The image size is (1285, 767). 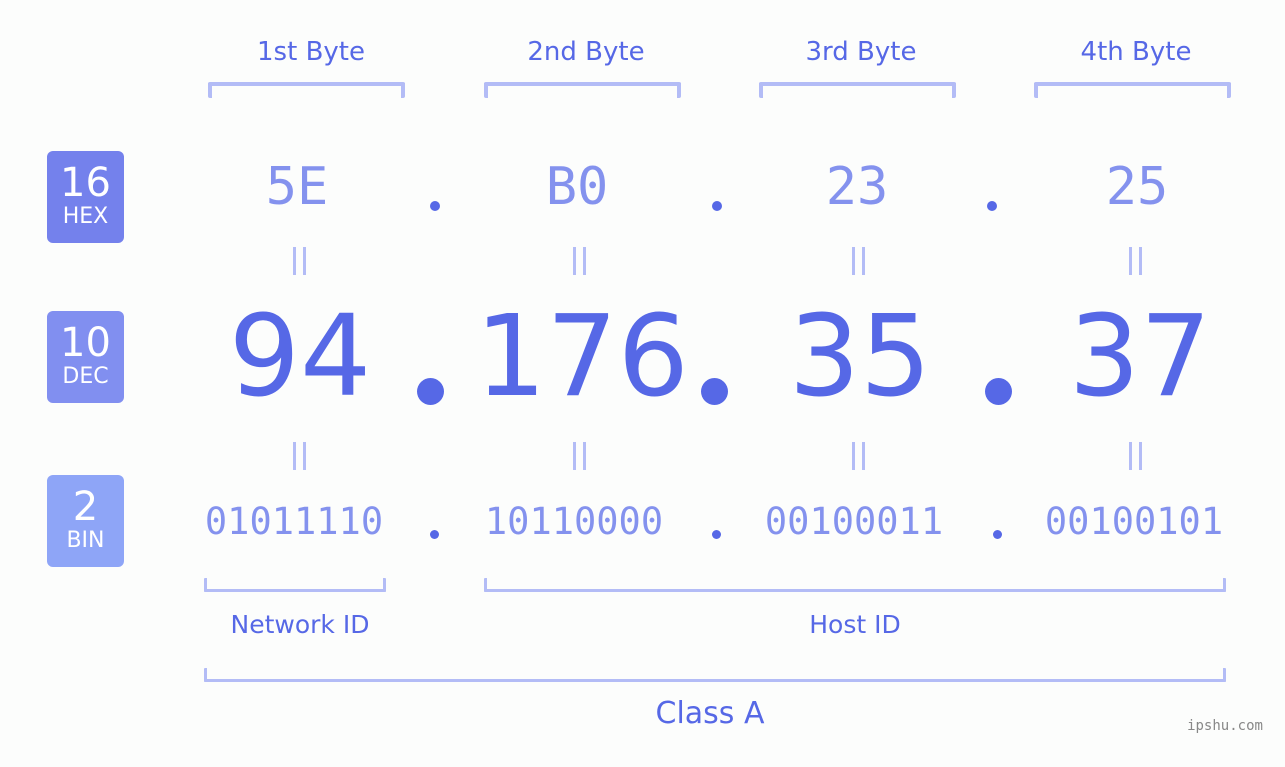 I want to click on dec-octet-2: 176, so click(x=582, y=357).